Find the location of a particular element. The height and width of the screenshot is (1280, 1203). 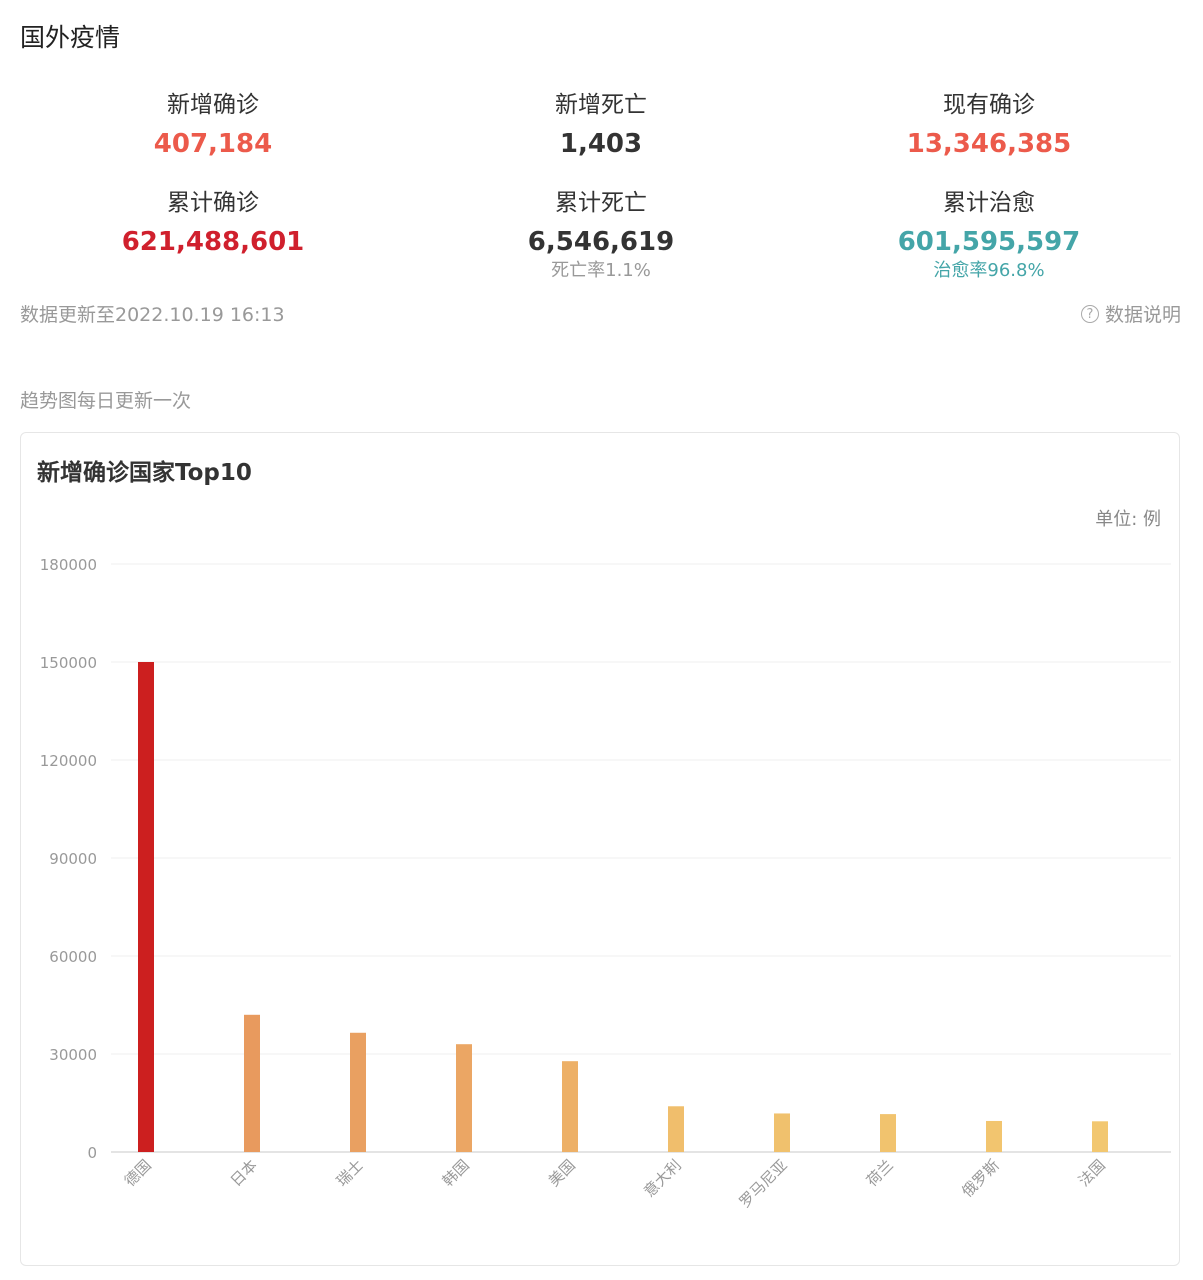

y-tick-label: 120000 is located at coordinates (68, 761).